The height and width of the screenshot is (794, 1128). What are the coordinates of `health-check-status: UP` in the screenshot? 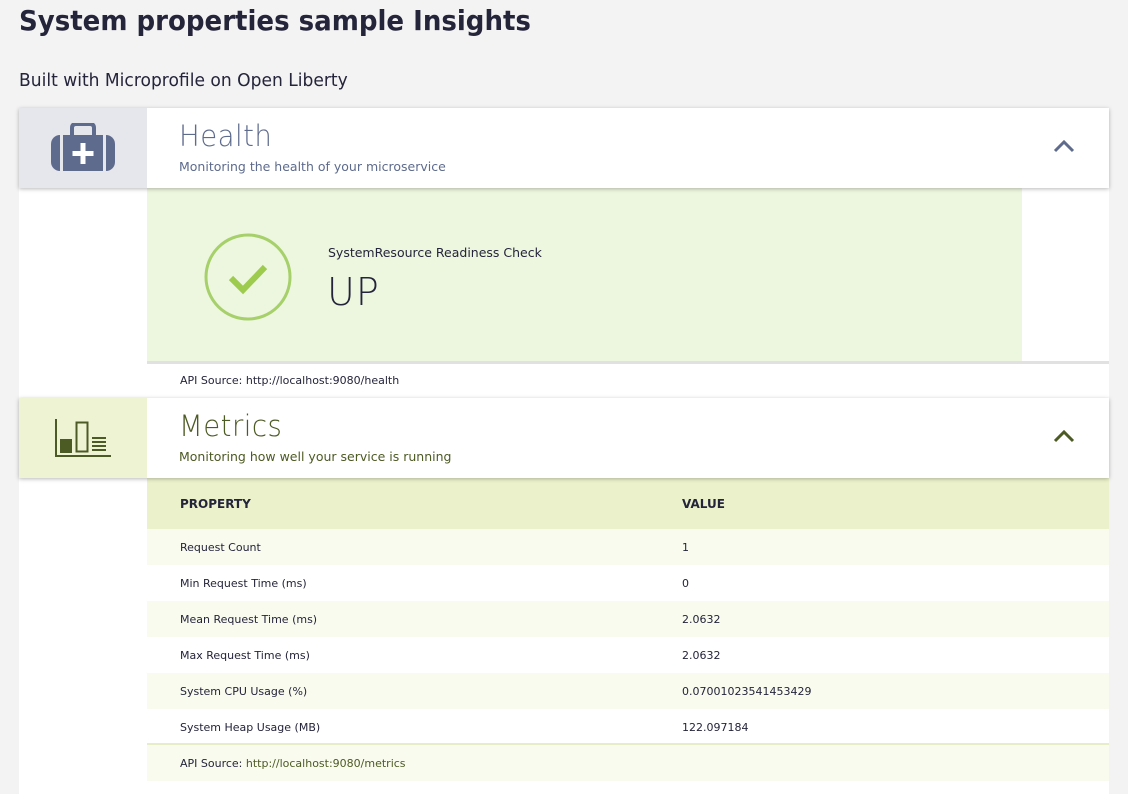 It's located at (353, 292).